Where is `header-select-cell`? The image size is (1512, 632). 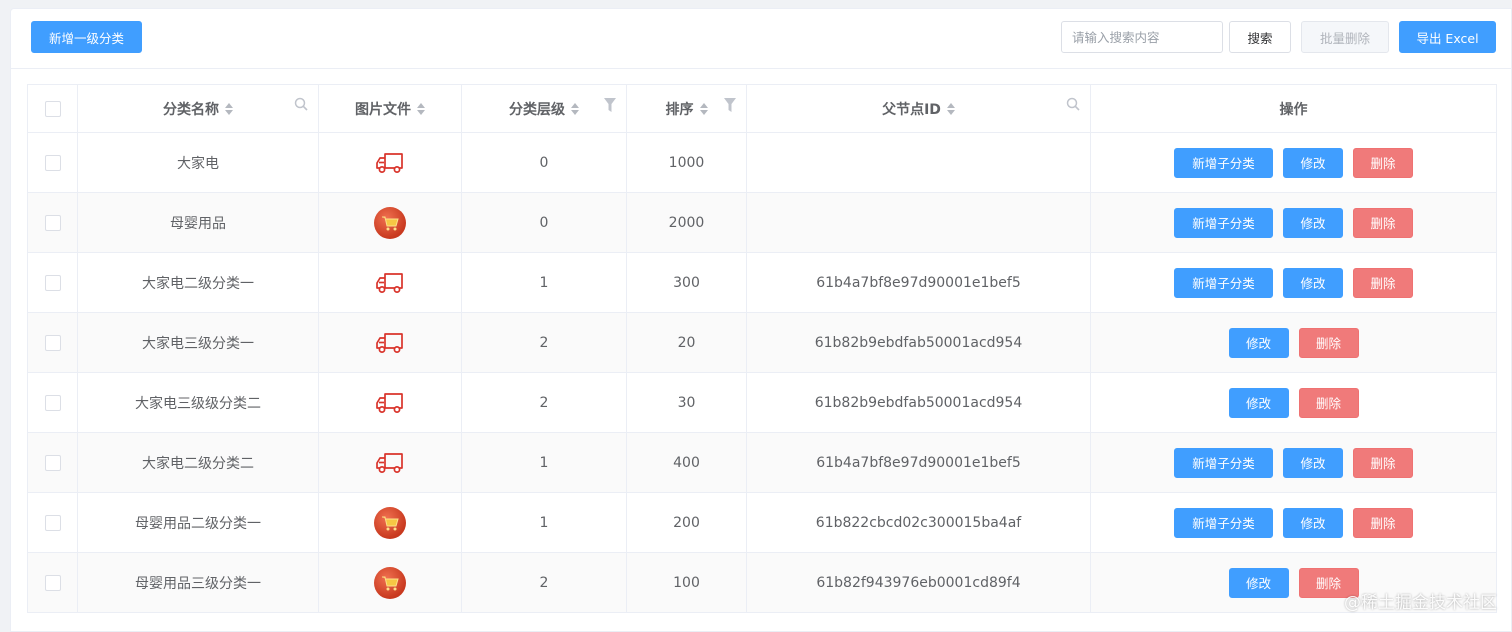
header-select-cell is located at coordinates (53, 108).